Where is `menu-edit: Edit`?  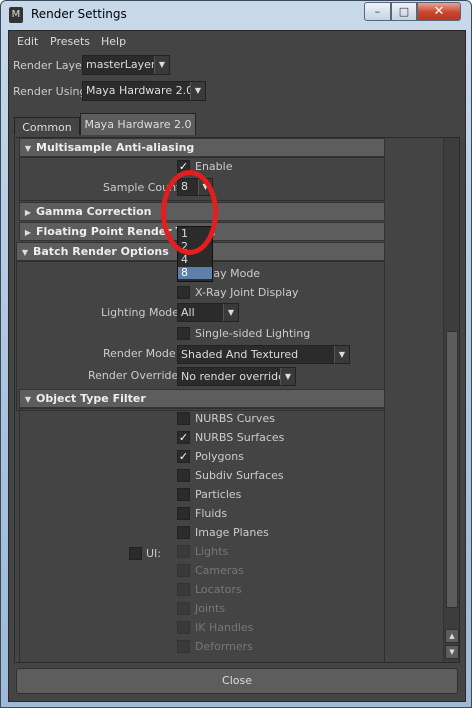 menu-edit: Edit is located at coordinates (27, 41).